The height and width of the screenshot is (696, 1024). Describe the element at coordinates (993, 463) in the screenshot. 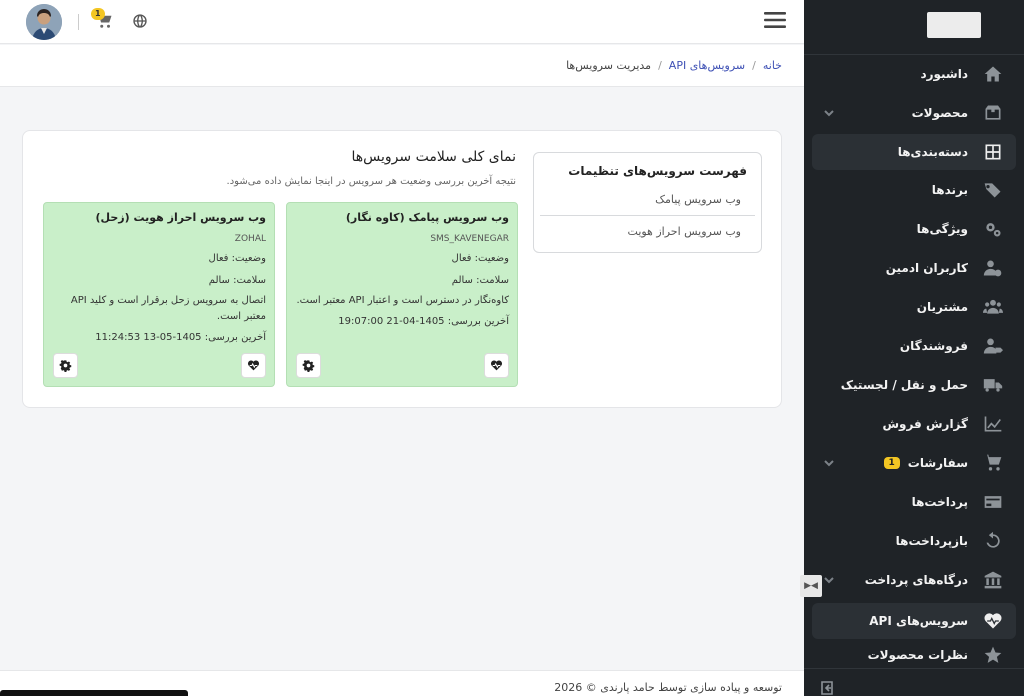

I see `cart-icon` at that location.